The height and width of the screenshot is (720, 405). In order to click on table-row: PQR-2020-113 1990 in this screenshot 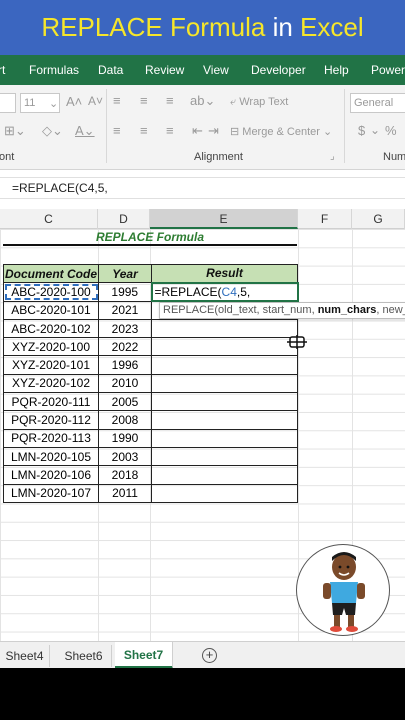, I will do `click(150, 438)`.